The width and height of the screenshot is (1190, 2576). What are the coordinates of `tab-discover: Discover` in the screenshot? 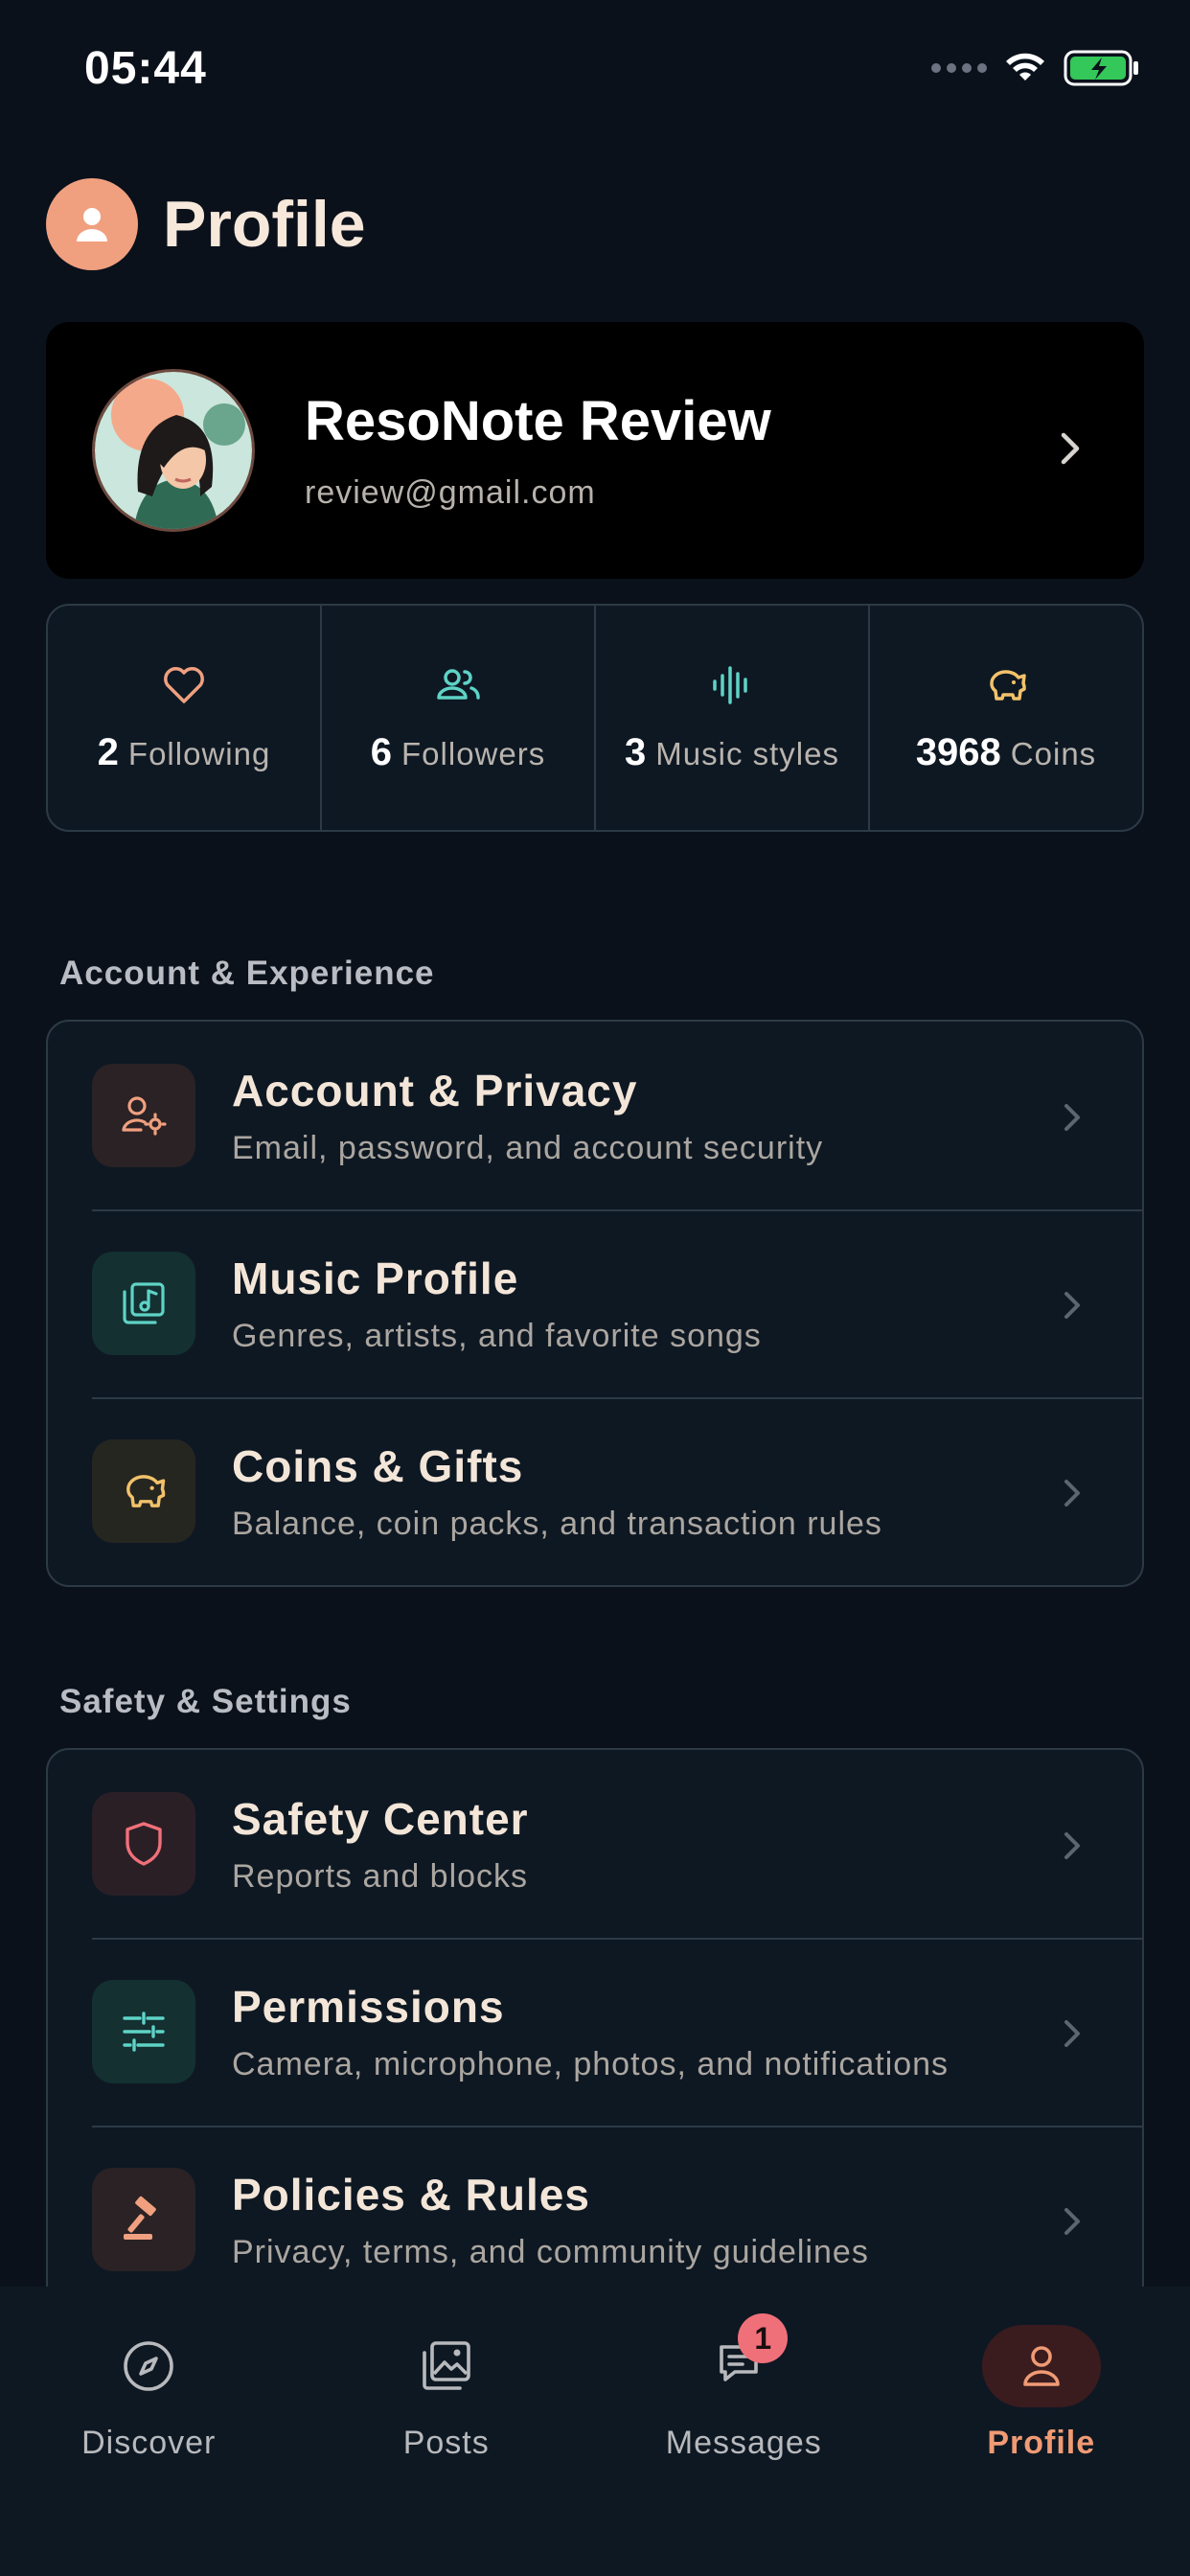 It's located at (149, 2382).